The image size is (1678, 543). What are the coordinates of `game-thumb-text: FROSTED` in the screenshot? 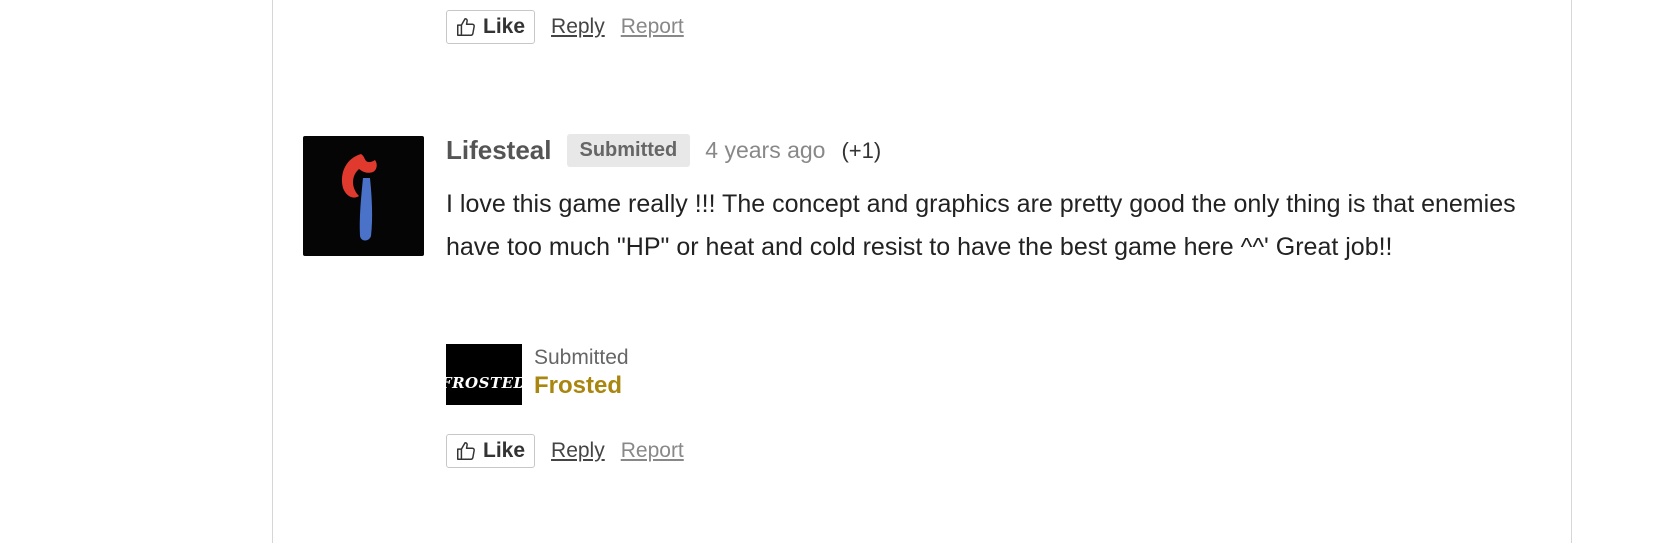 It's located at (484, 382).